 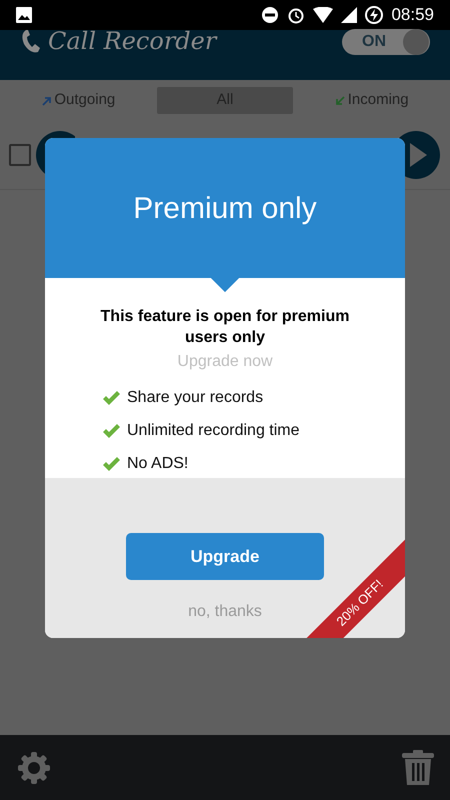 What do you see at coordinates (20, 155) in the screenshot?
I see `checkbox` at bounding box center [20, 155].